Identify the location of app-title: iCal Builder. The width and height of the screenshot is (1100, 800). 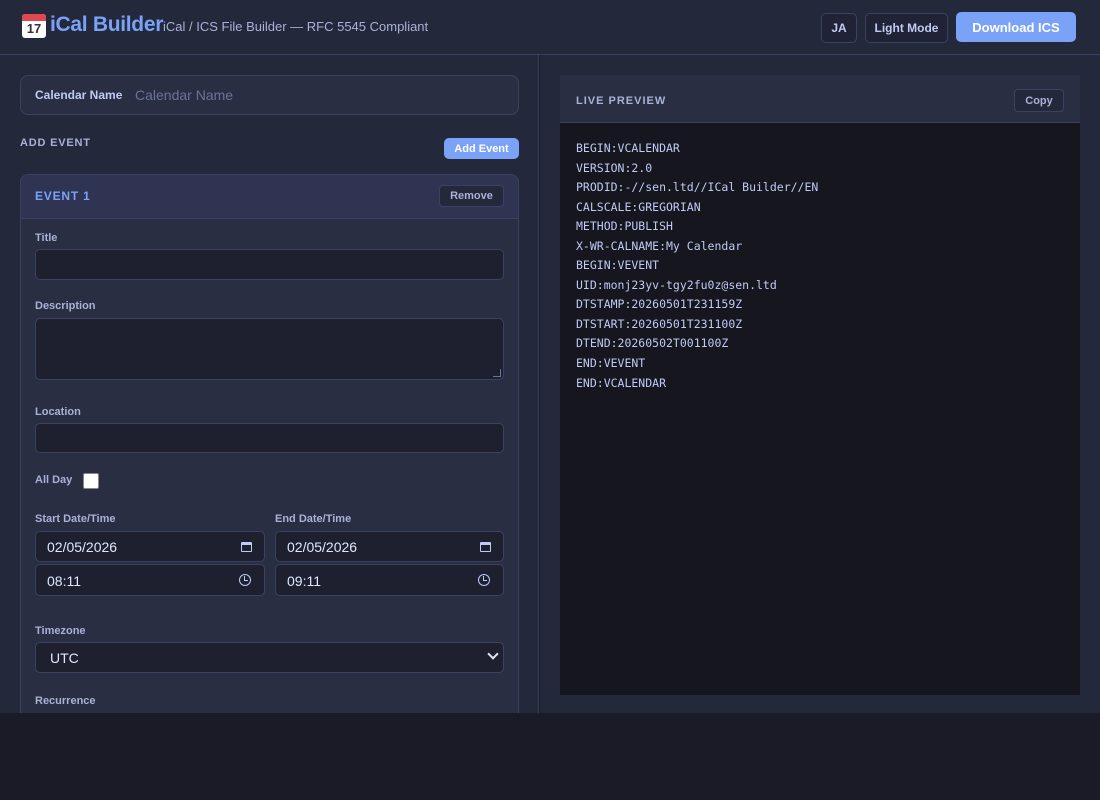
(107, 24).